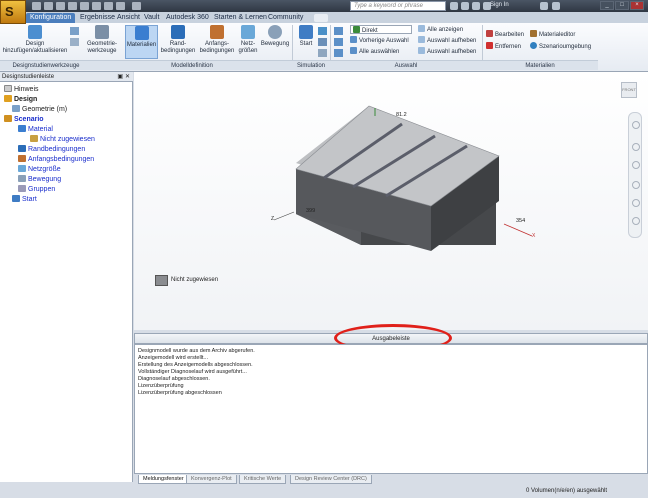  I want to click on group-simulation: Simulation, so click(311, 65).